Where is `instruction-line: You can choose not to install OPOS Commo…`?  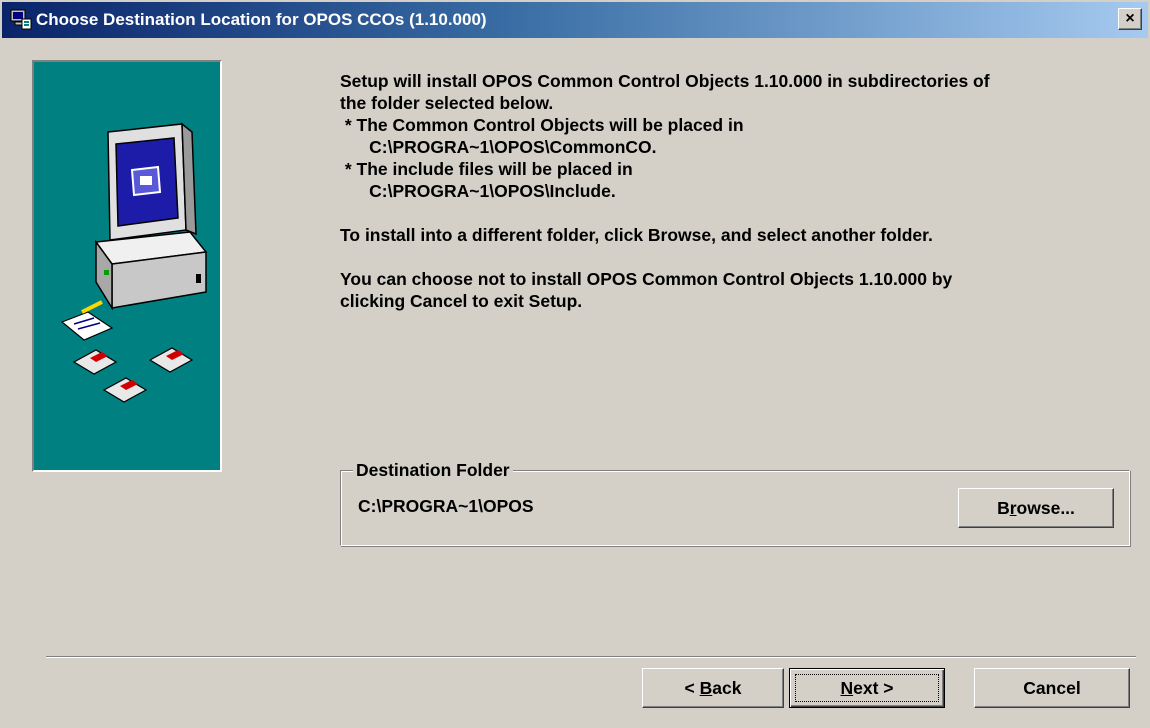 instruction-line: You can choose not to install OPOS Commo… is located at coordinates (646, 279).